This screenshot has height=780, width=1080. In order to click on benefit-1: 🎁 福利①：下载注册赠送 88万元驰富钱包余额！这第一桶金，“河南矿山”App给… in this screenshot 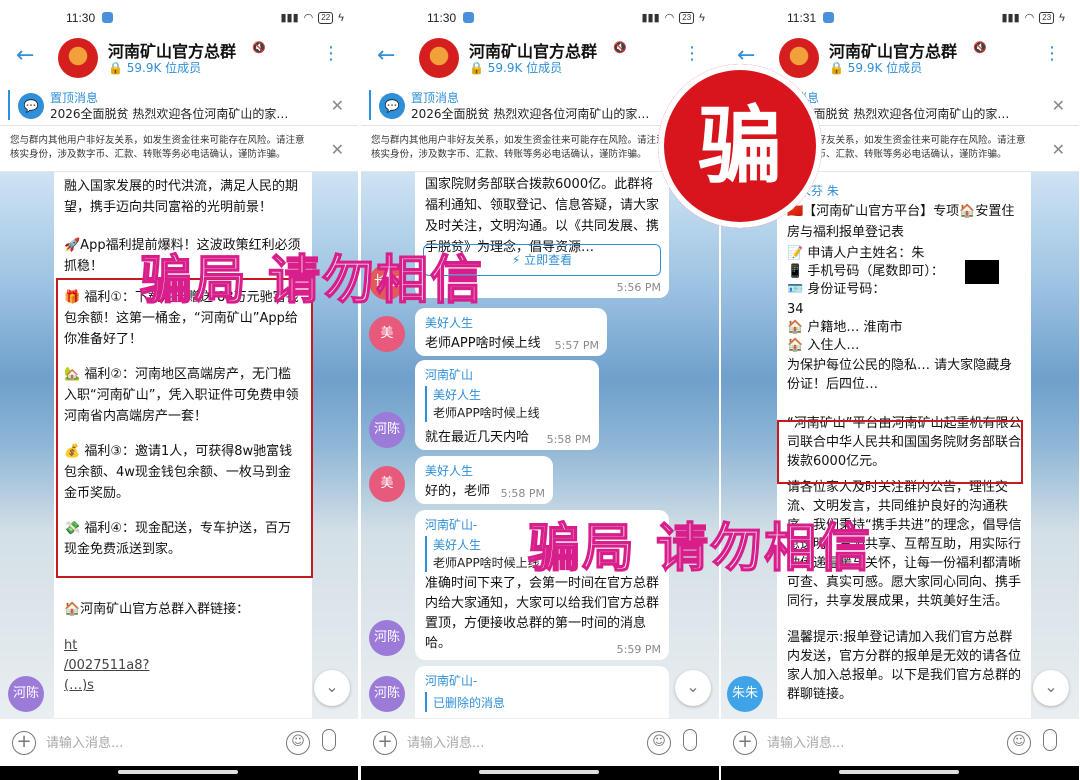, I will do `click(181, 318)`.